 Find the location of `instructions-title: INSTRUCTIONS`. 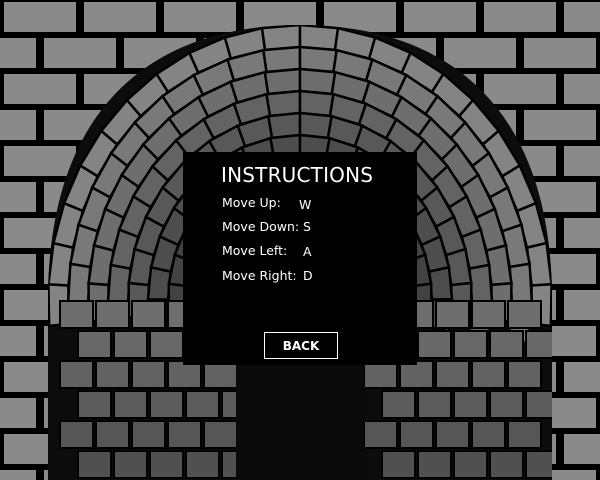

instructions-title: INSTRUCTIONS is located at coordinates (297, 175).